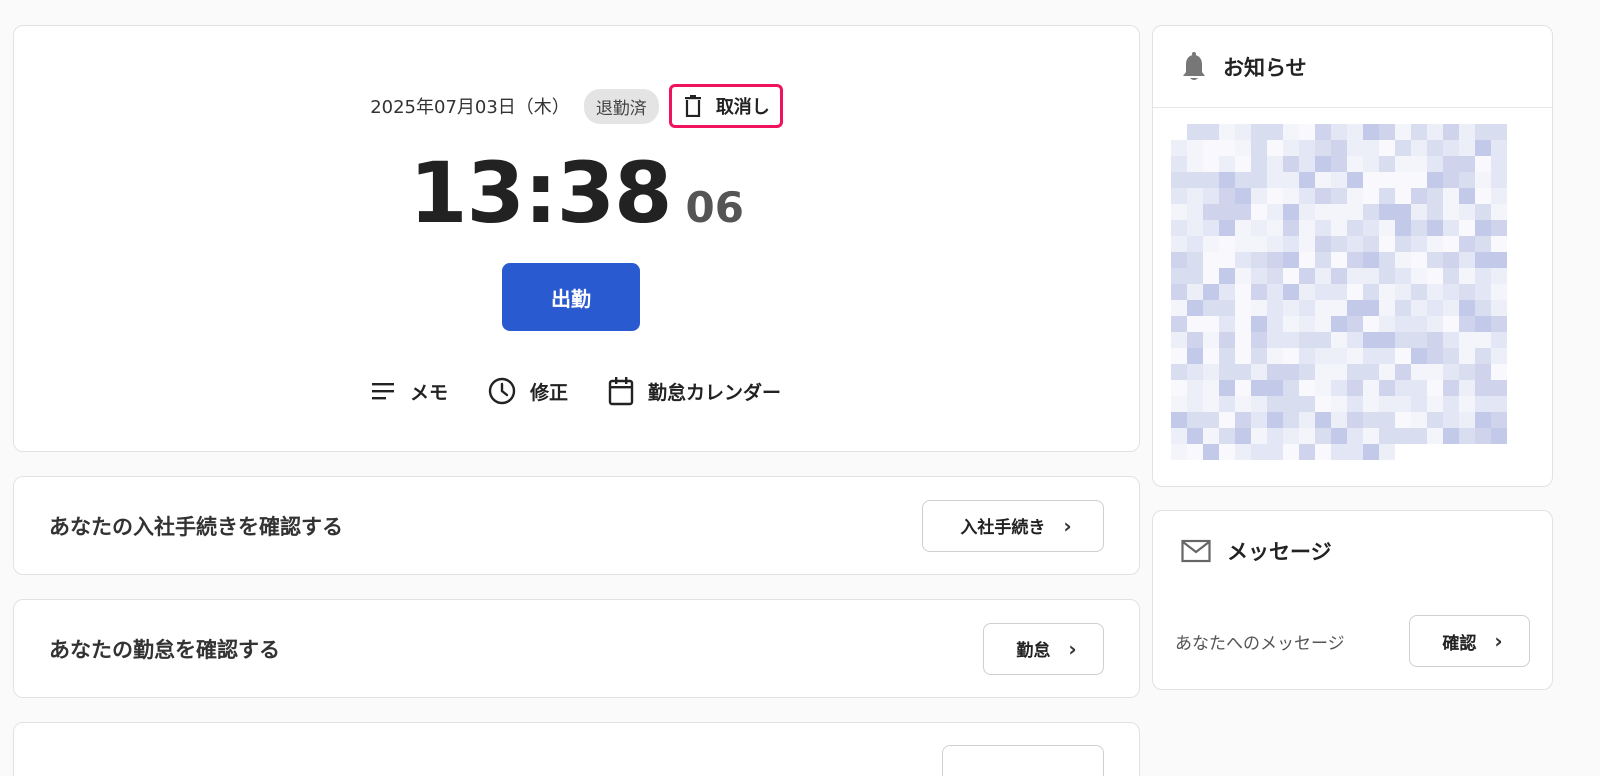  Describe the element at coordinates (714, 207) in the screenshot. I see `clock-seconds: 06` at that location.